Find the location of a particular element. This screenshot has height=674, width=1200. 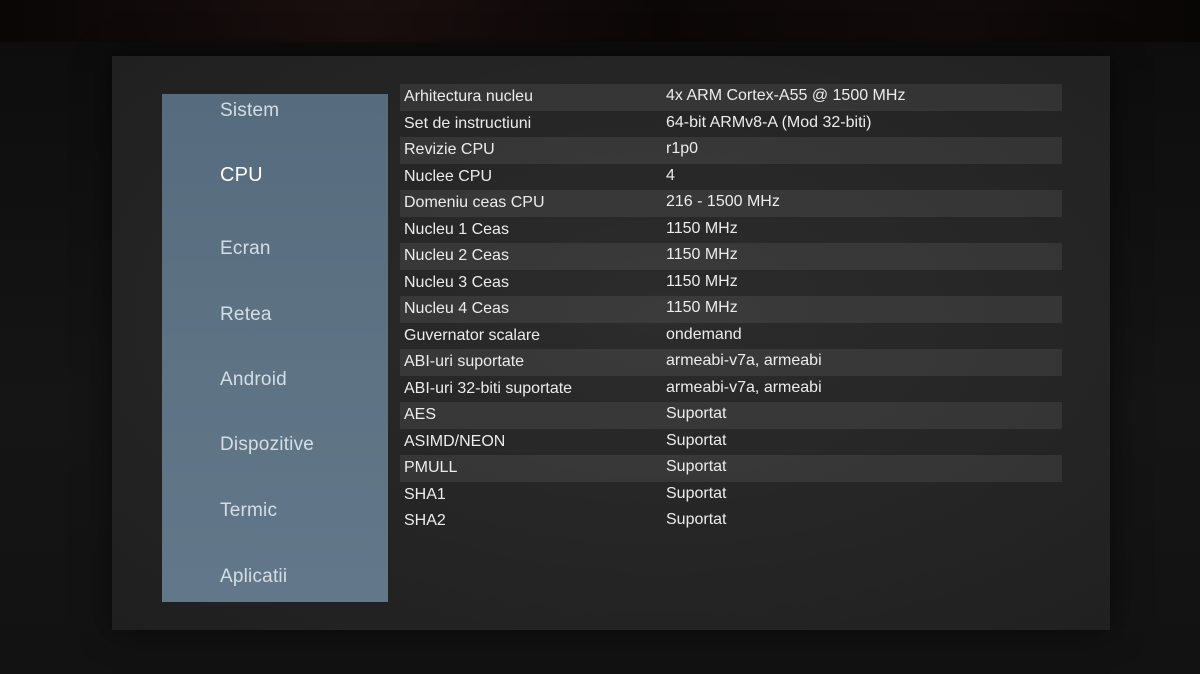

row-label: Nucleu 4 Ceas is located at coordinates (456, 308).